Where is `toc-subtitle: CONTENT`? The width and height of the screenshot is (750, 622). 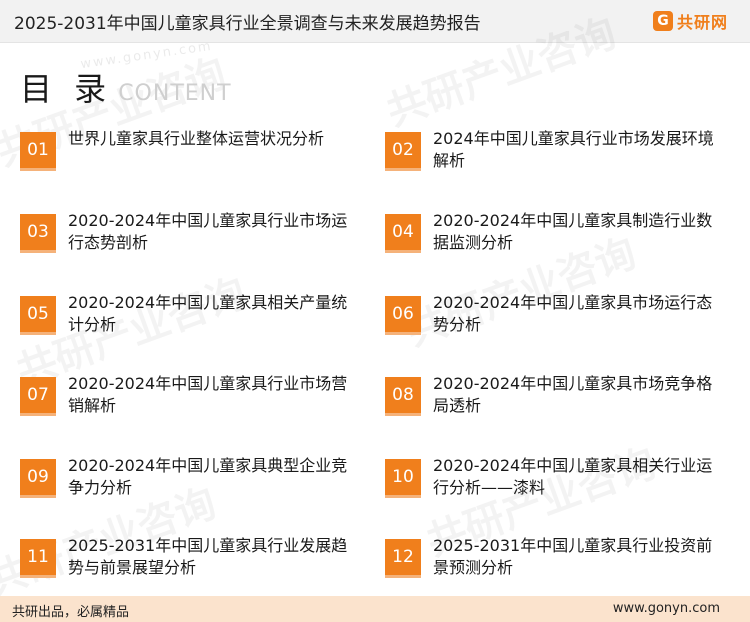
toc-subtitle: CONTENT is located at coordinates (175, 93).